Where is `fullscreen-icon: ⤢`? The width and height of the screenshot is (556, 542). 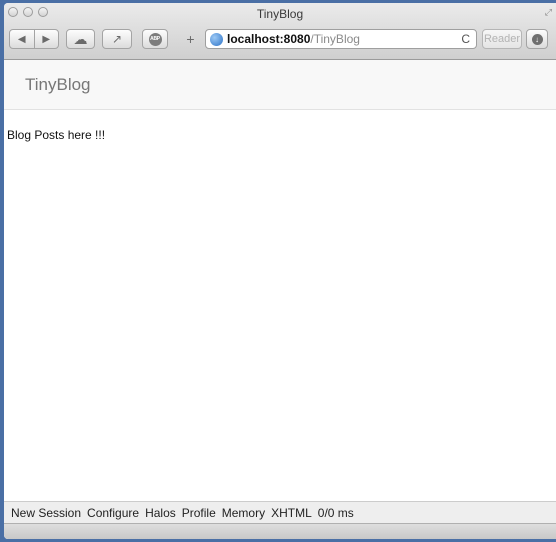
fullscreen-icon: ⤢ is located at coordinates (548, 12).